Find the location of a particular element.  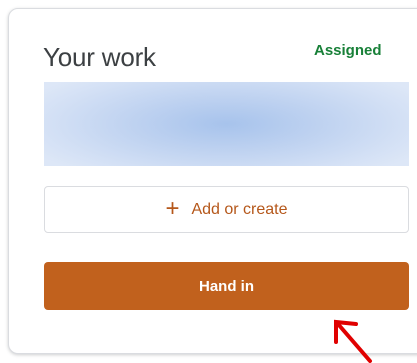

card-title: Your work is located at coordinates (99, 57).